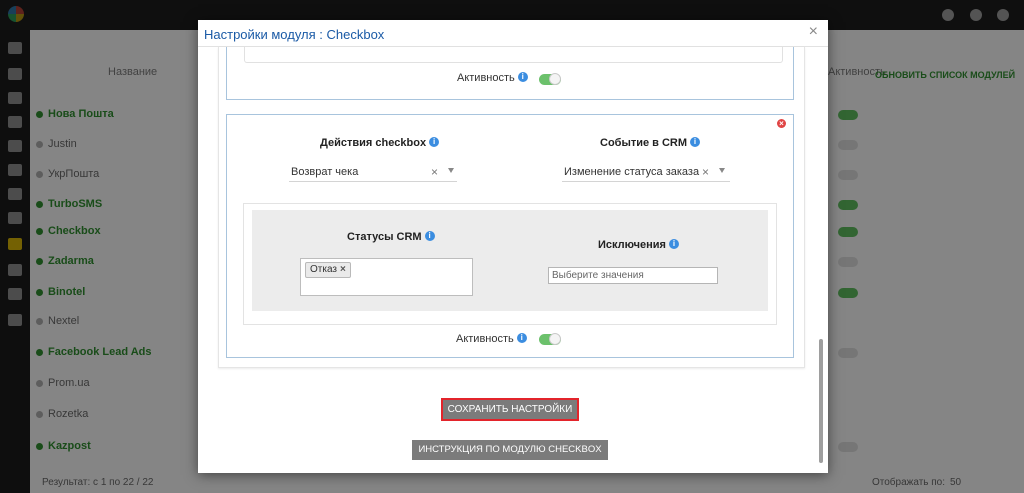  What do you see at coordinates (391, 237) in the screenshot?
I see `crm-statuses-label: Статусы CRM i` at bounding box center [391, 237].